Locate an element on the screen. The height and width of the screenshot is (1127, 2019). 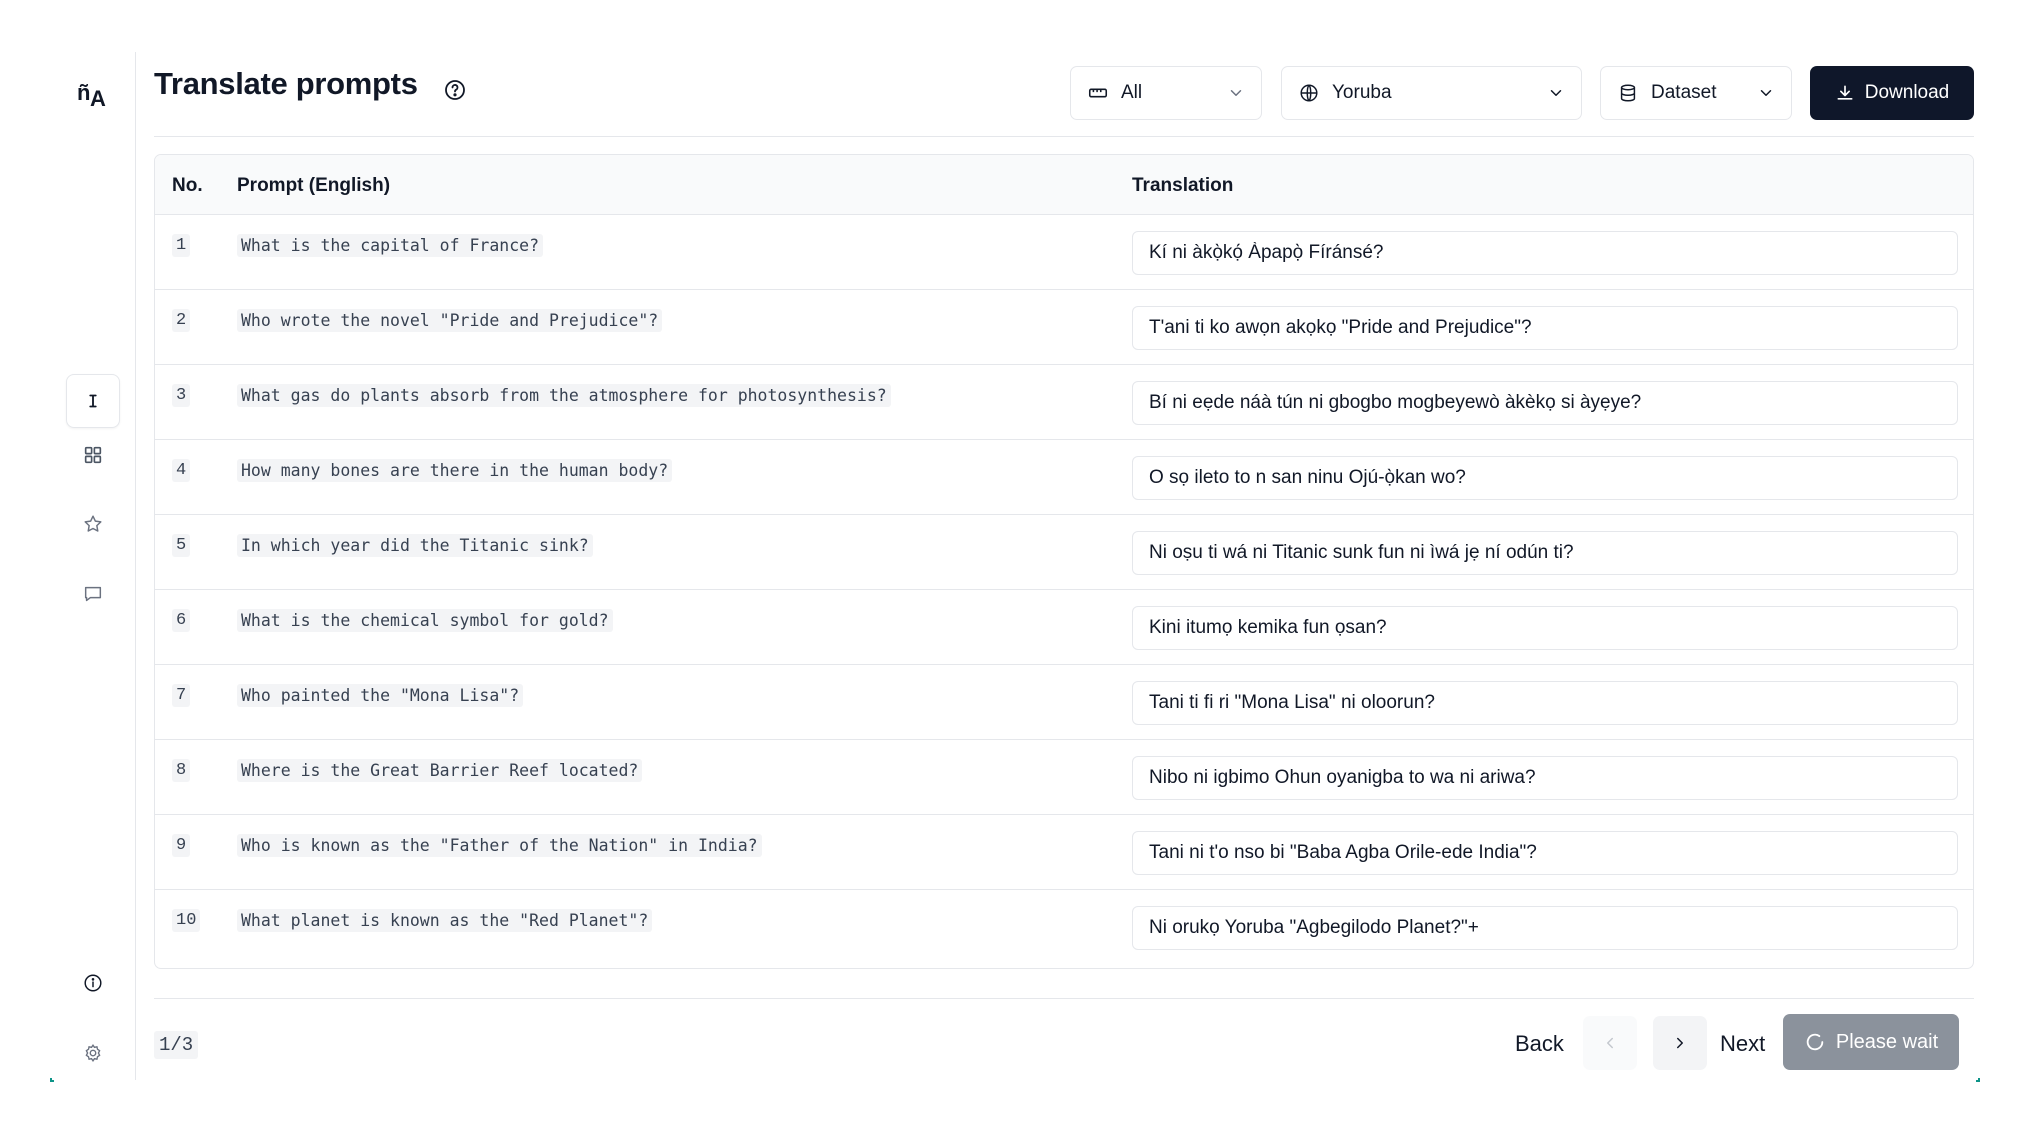
sidebar-item-text is located at coordinates (93, 401).